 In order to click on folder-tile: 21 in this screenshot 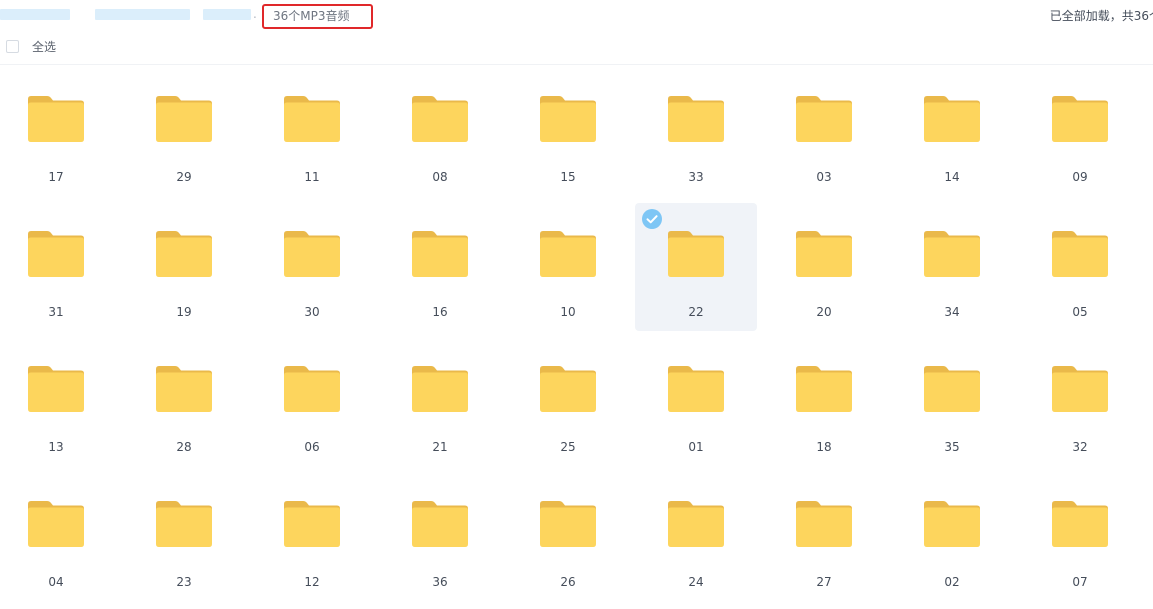, I will do `click(440, 402)`.